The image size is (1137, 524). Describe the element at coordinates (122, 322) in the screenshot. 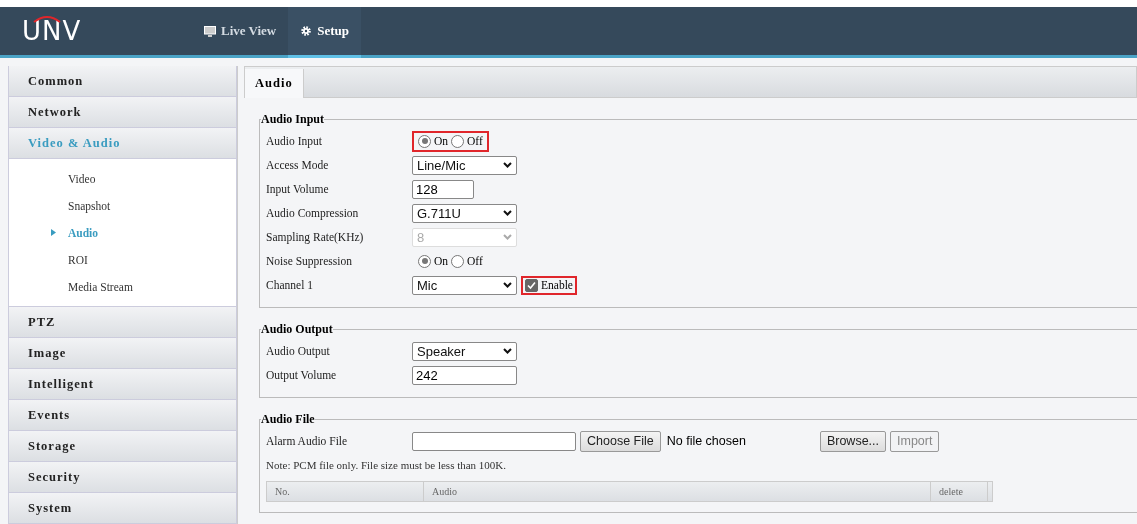

I see `sidebar-item: PTZ` at that location.